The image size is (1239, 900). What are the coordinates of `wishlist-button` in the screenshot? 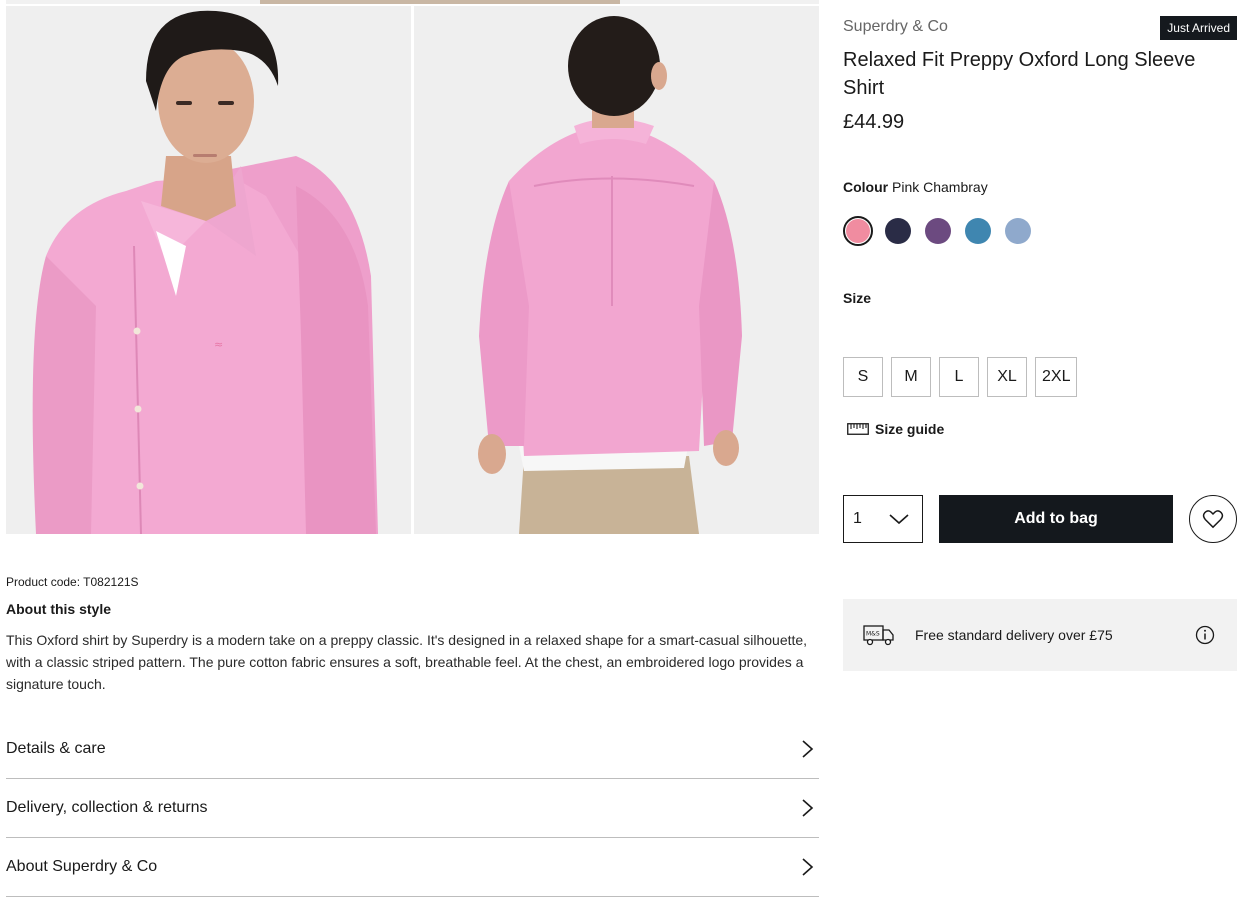 It's located at (1213, 519).